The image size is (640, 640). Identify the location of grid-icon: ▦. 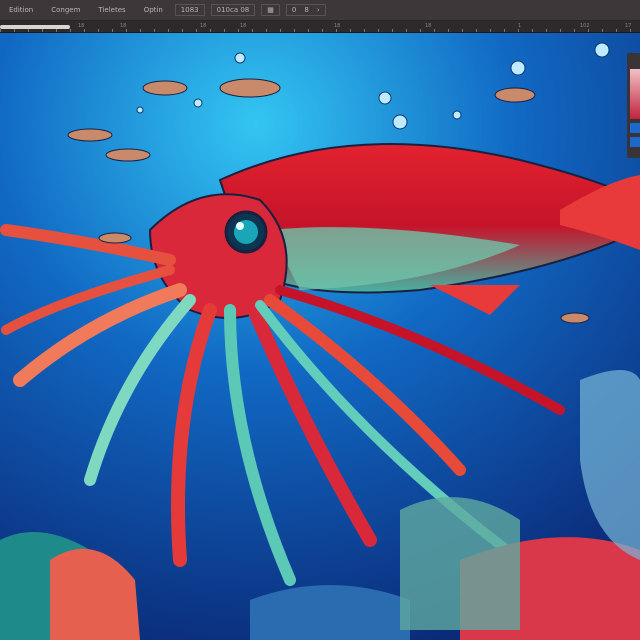
(270, 10).